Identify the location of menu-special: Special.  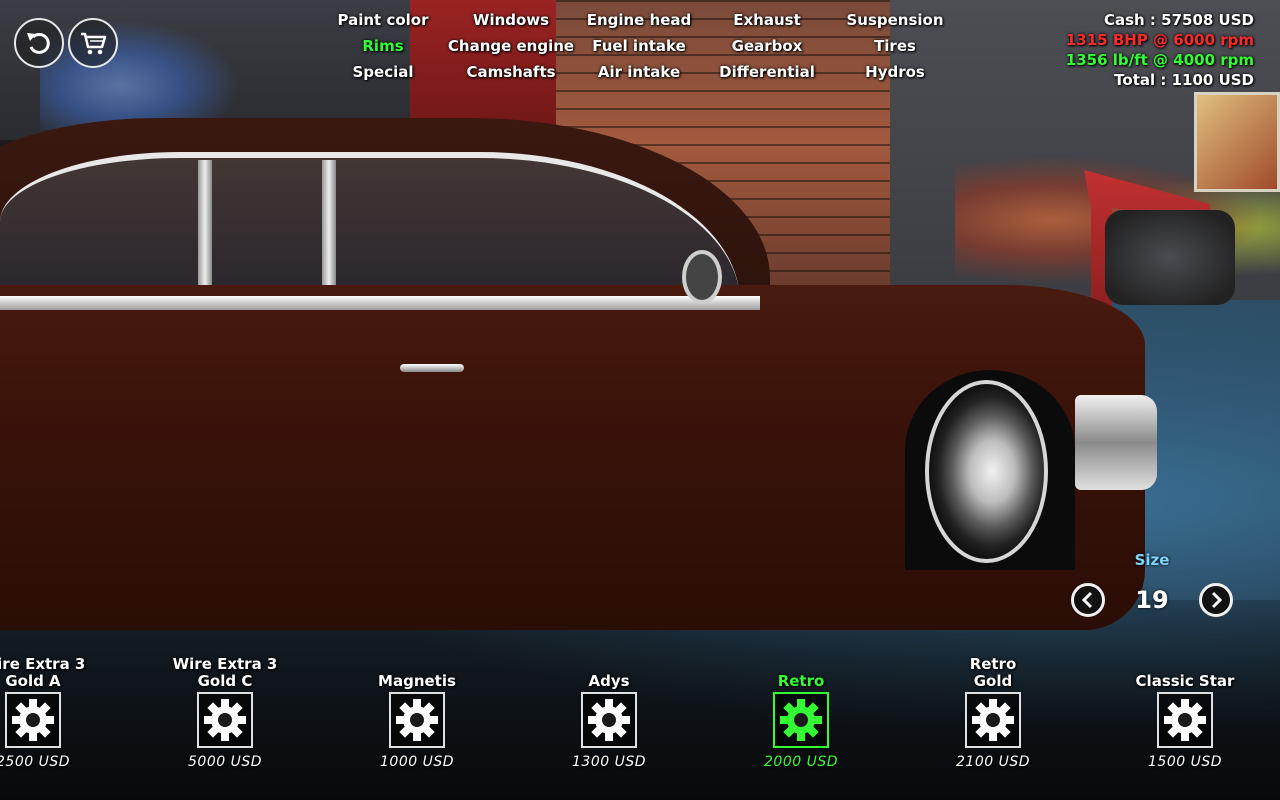
(382, 72).